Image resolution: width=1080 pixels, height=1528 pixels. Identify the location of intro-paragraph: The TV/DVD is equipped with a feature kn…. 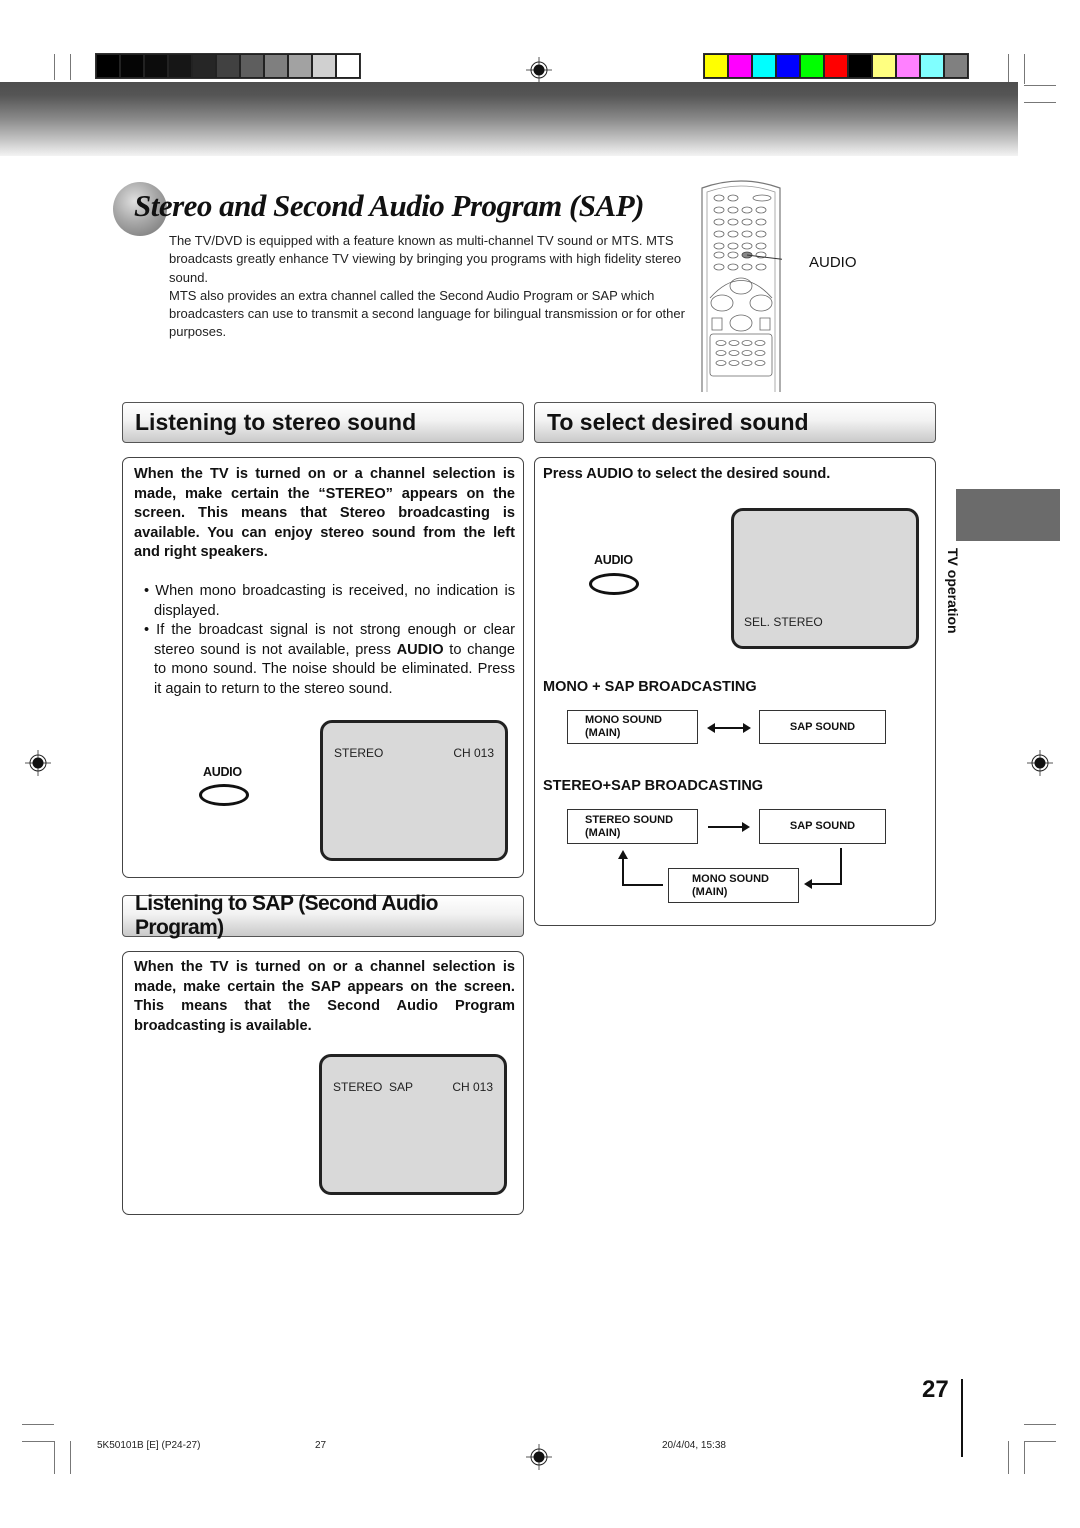
(425, 259).